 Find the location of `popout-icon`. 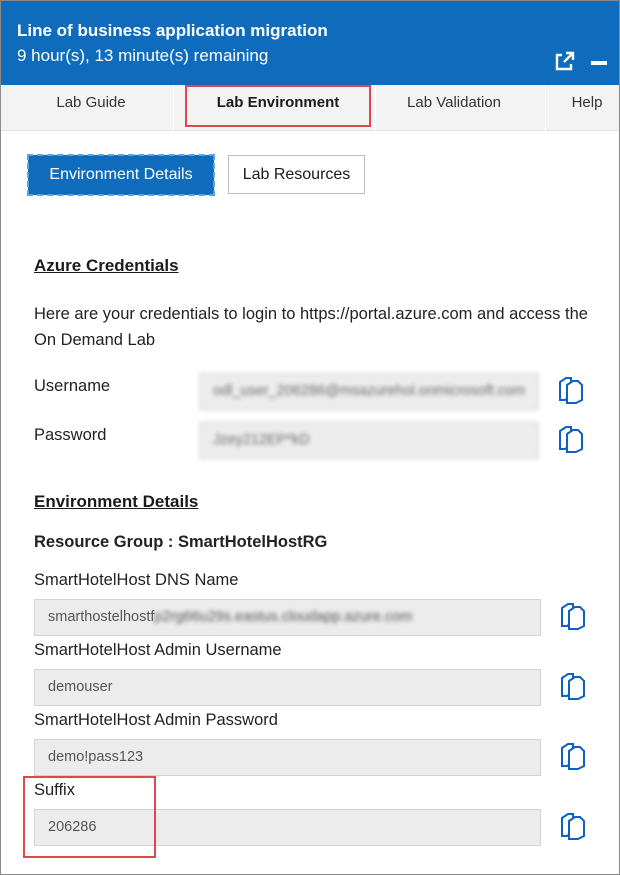

popout-icon is located at coordinates (564, 62).